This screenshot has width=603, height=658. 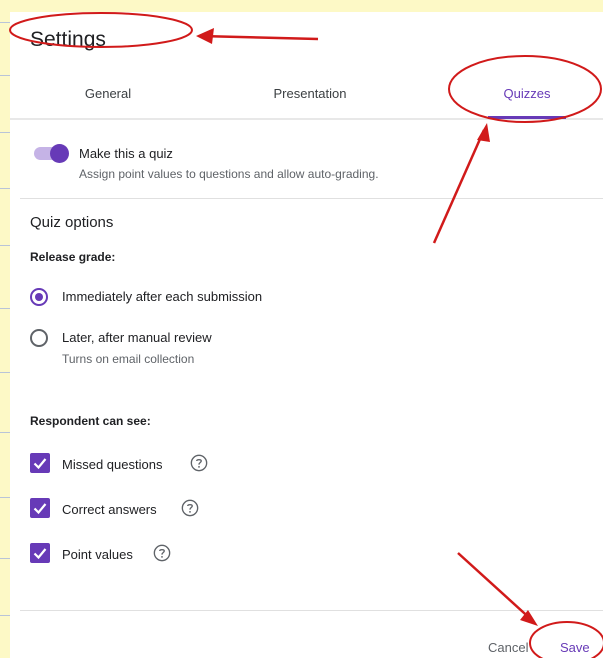 I want to click on toggle-knob, so click(x=59, y=153).